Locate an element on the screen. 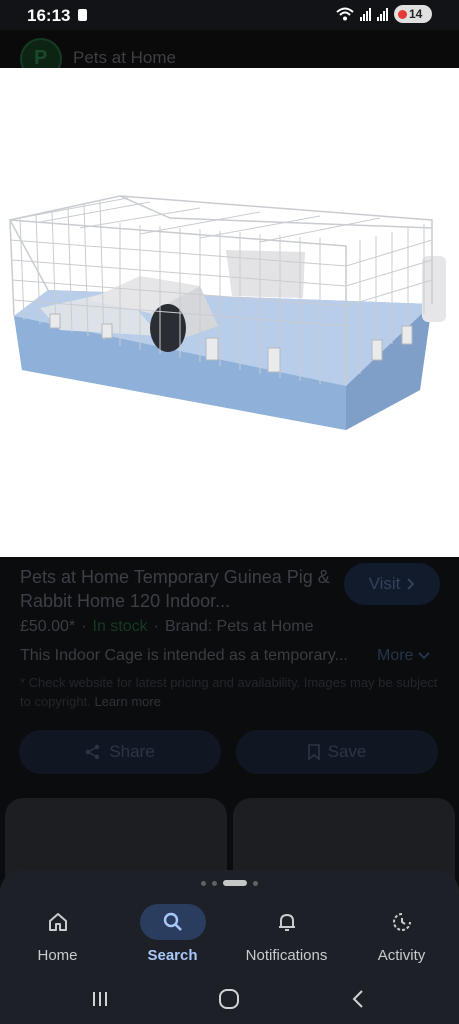 This screenshot has height=1024, width=459. nav-home: Home is located at coordinates (57, 939).